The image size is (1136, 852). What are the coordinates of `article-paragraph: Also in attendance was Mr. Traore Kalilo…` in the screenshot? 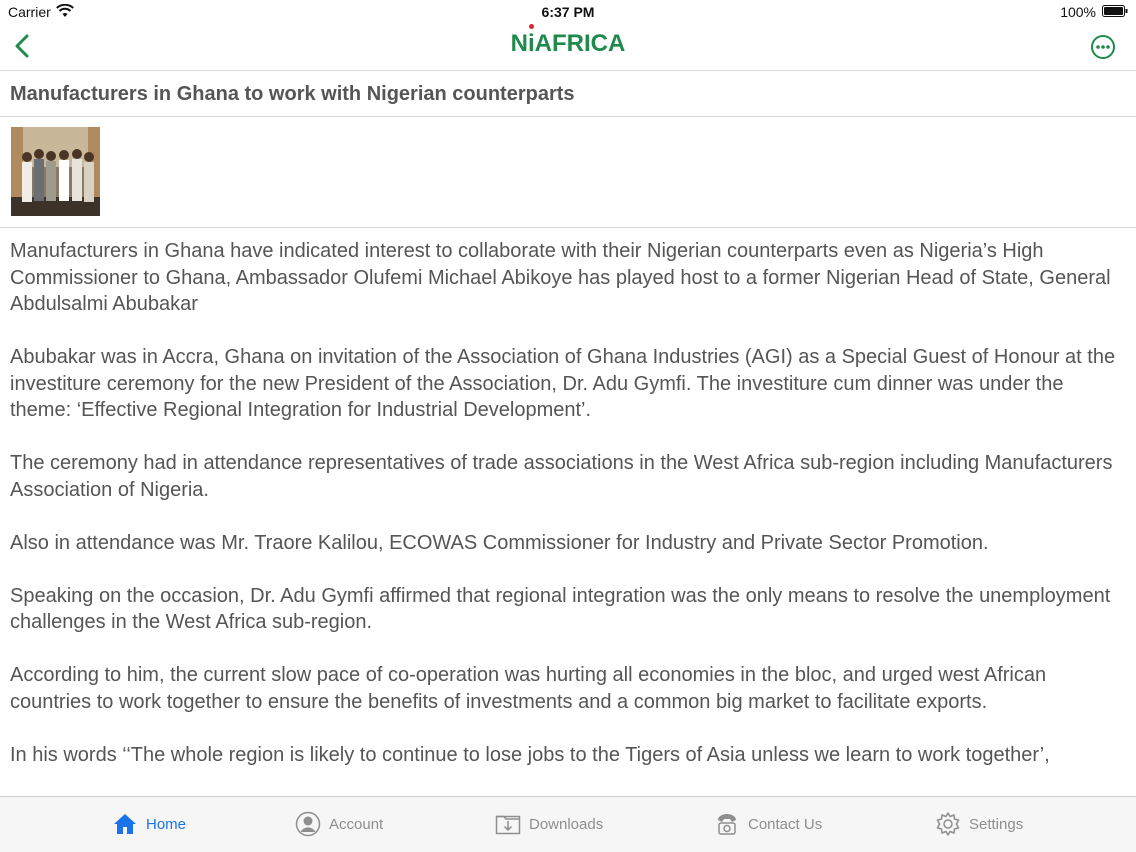 It's located at (499, 542).